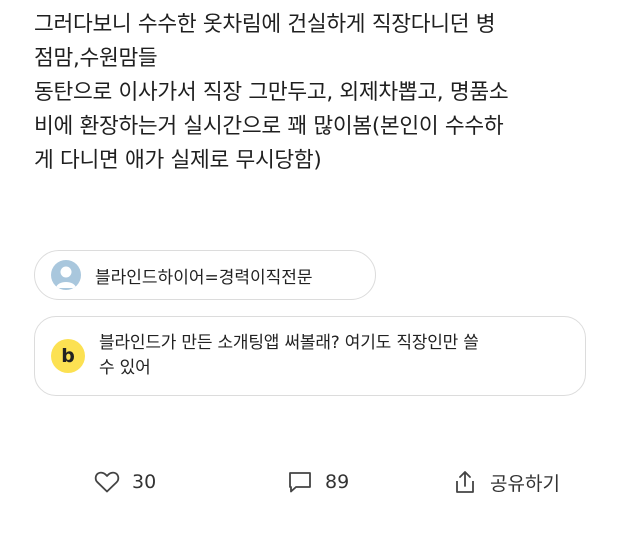 Image resolution: width=640 pixels, height=538 pixels. What do you see at coordinates (107, 482) in the screenshot?
I see `heart-icon` at bounding box center [107, 482].